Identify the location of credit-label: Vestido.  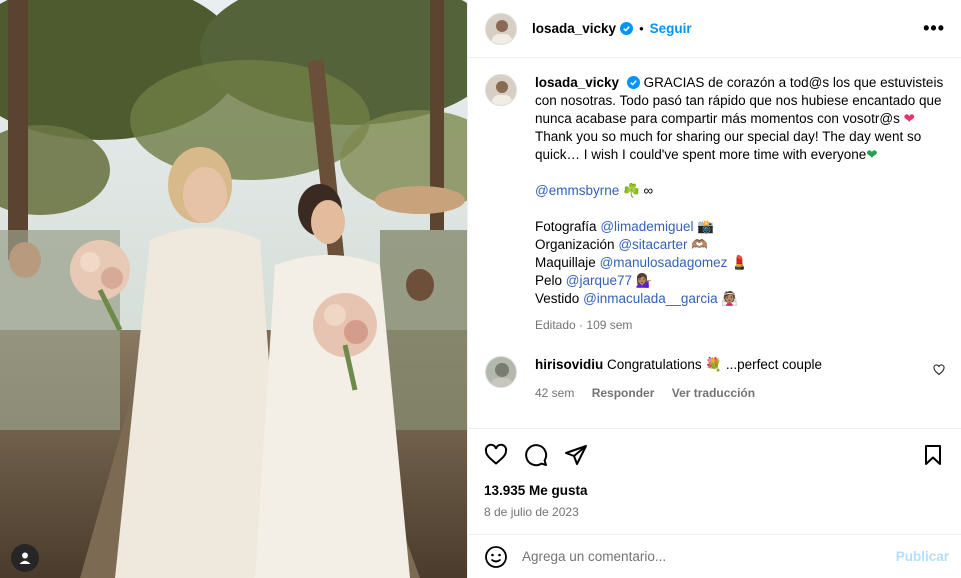
(557, 298).